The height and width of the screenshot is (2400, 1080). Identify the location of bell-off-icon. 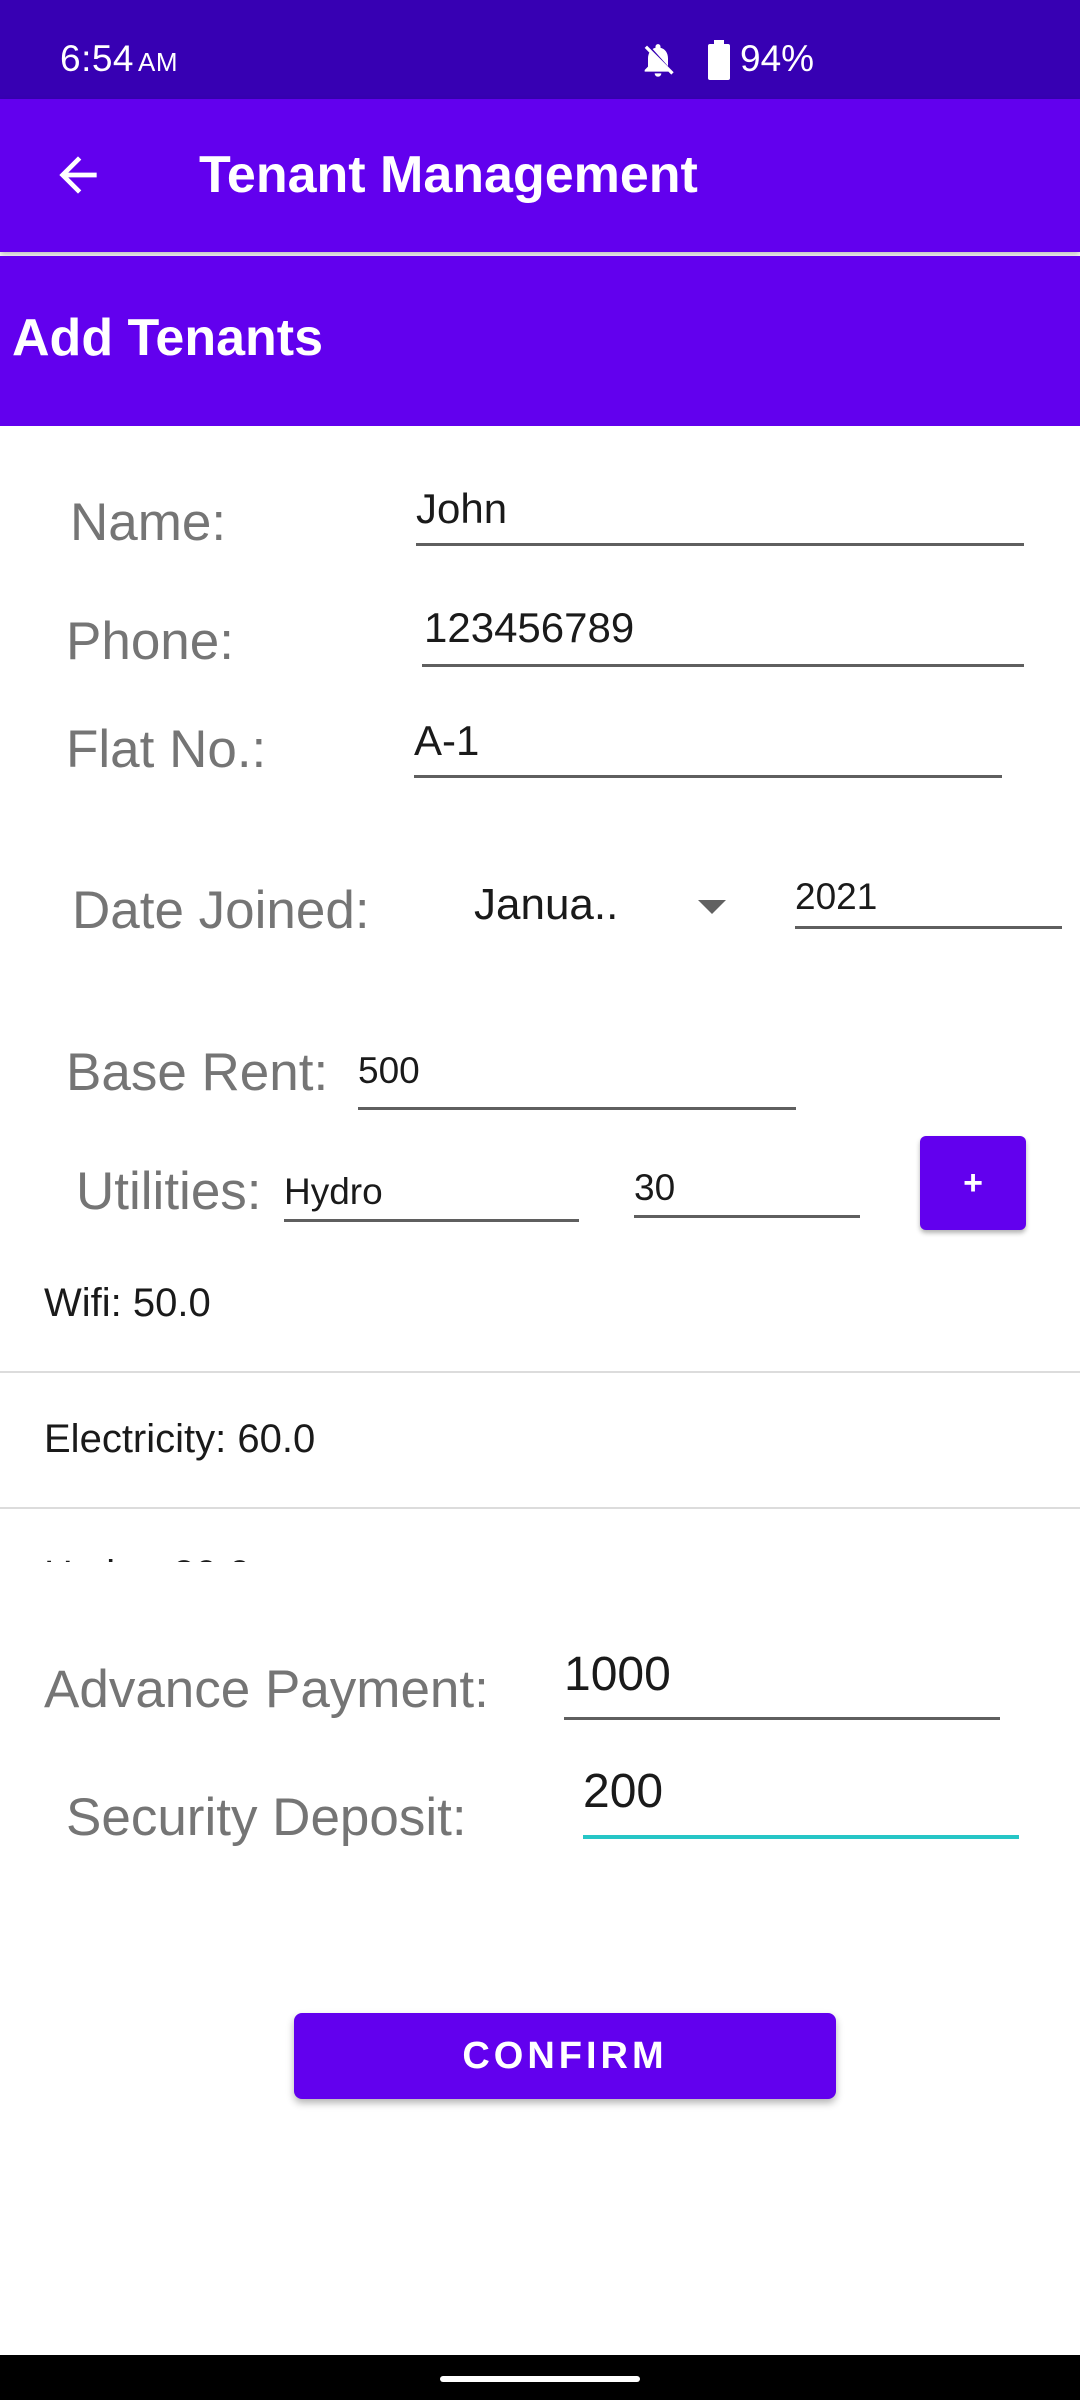
(659, 60).